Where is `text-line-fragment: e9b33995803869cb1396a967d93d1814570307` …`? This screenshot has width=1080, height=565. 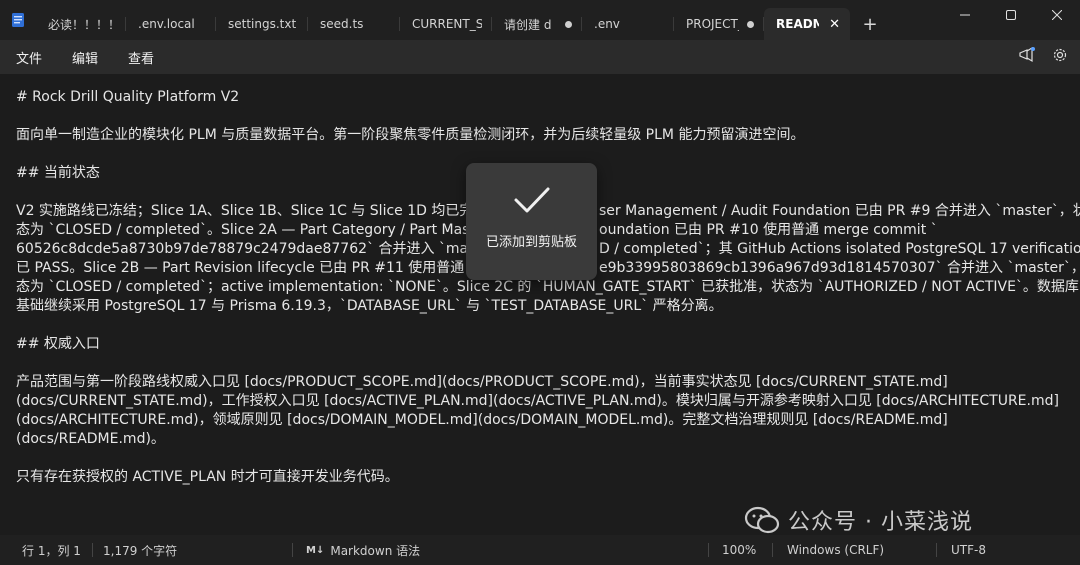
text-line-fragment: e9b33995803869cb1396a967d93d1814570307` … is located at coordinates (838, 268).